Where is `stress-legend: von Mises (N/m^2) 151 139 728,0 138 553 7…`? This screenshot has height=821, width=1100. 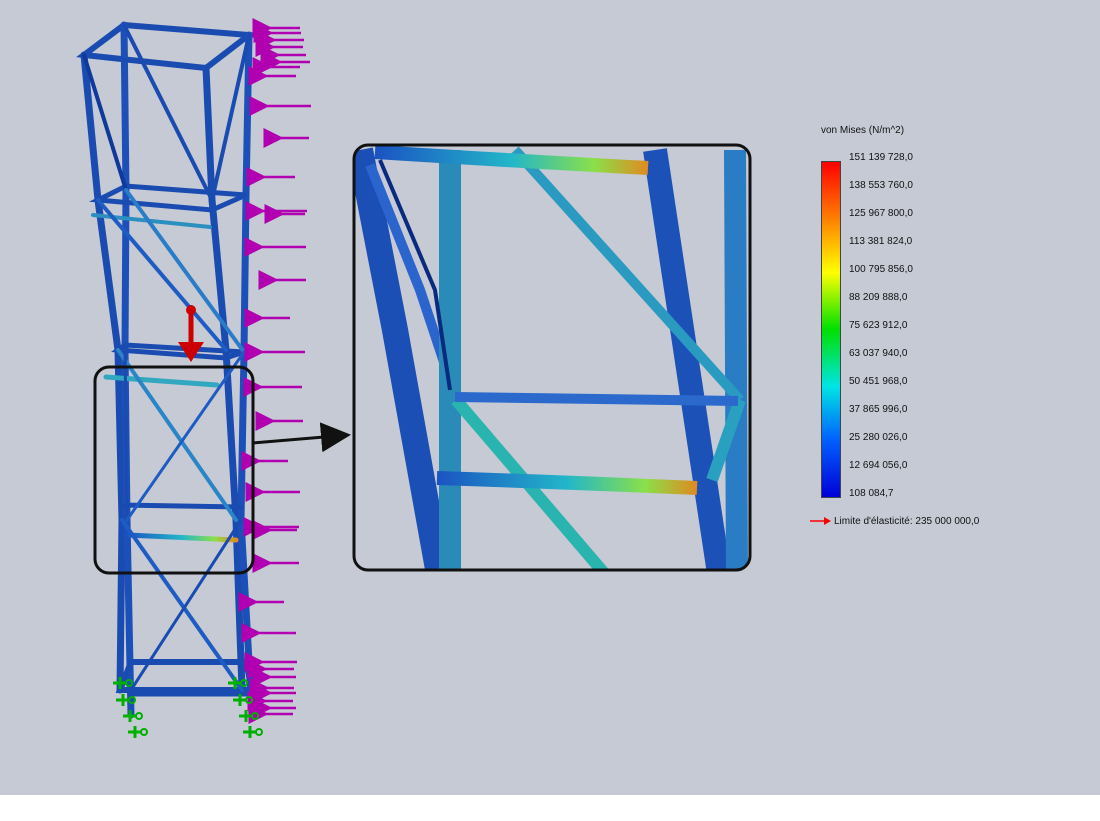 stress-legend: von Mises (N/m^2) 151 139 728,0 138 553 7… is located at coordinates (930, 330).